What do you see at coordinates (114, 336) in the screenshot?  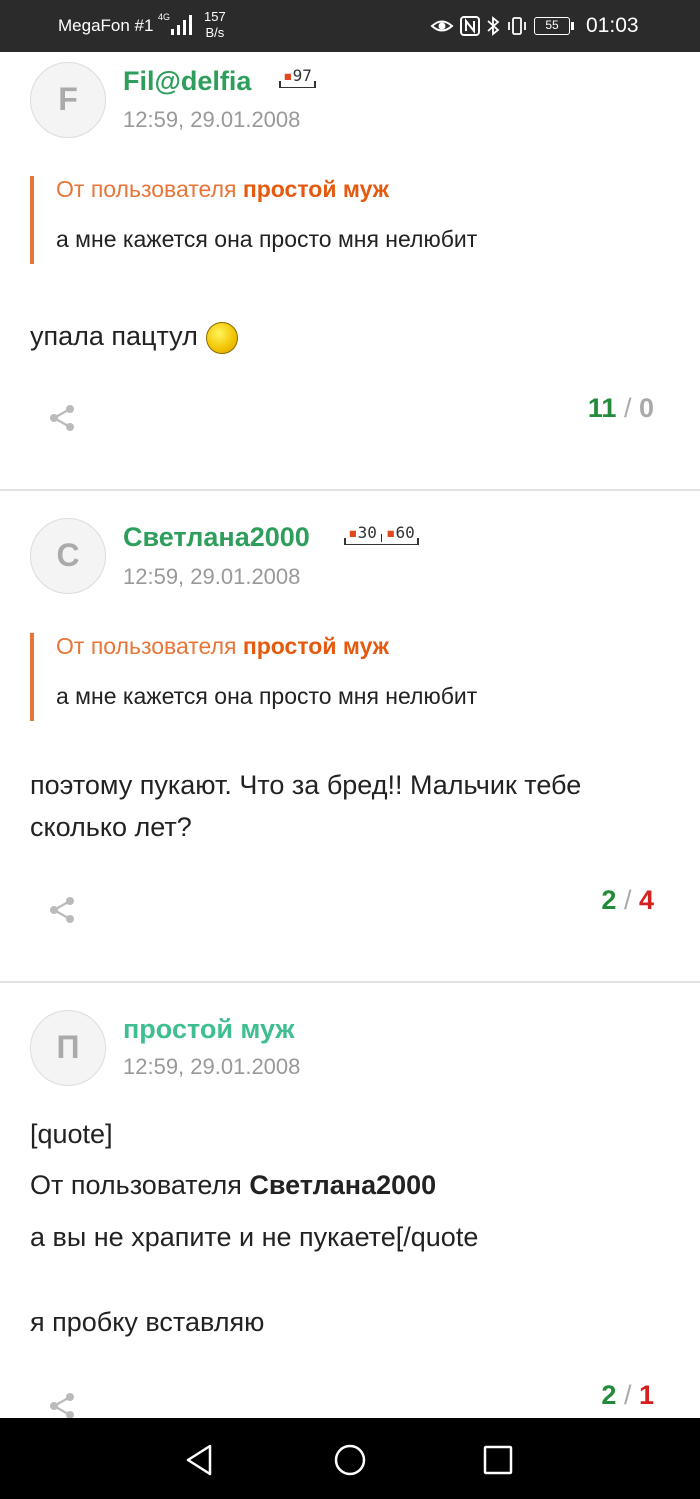 I see `comment-text-content: упала пацтул` at bounding box center [114, 336].